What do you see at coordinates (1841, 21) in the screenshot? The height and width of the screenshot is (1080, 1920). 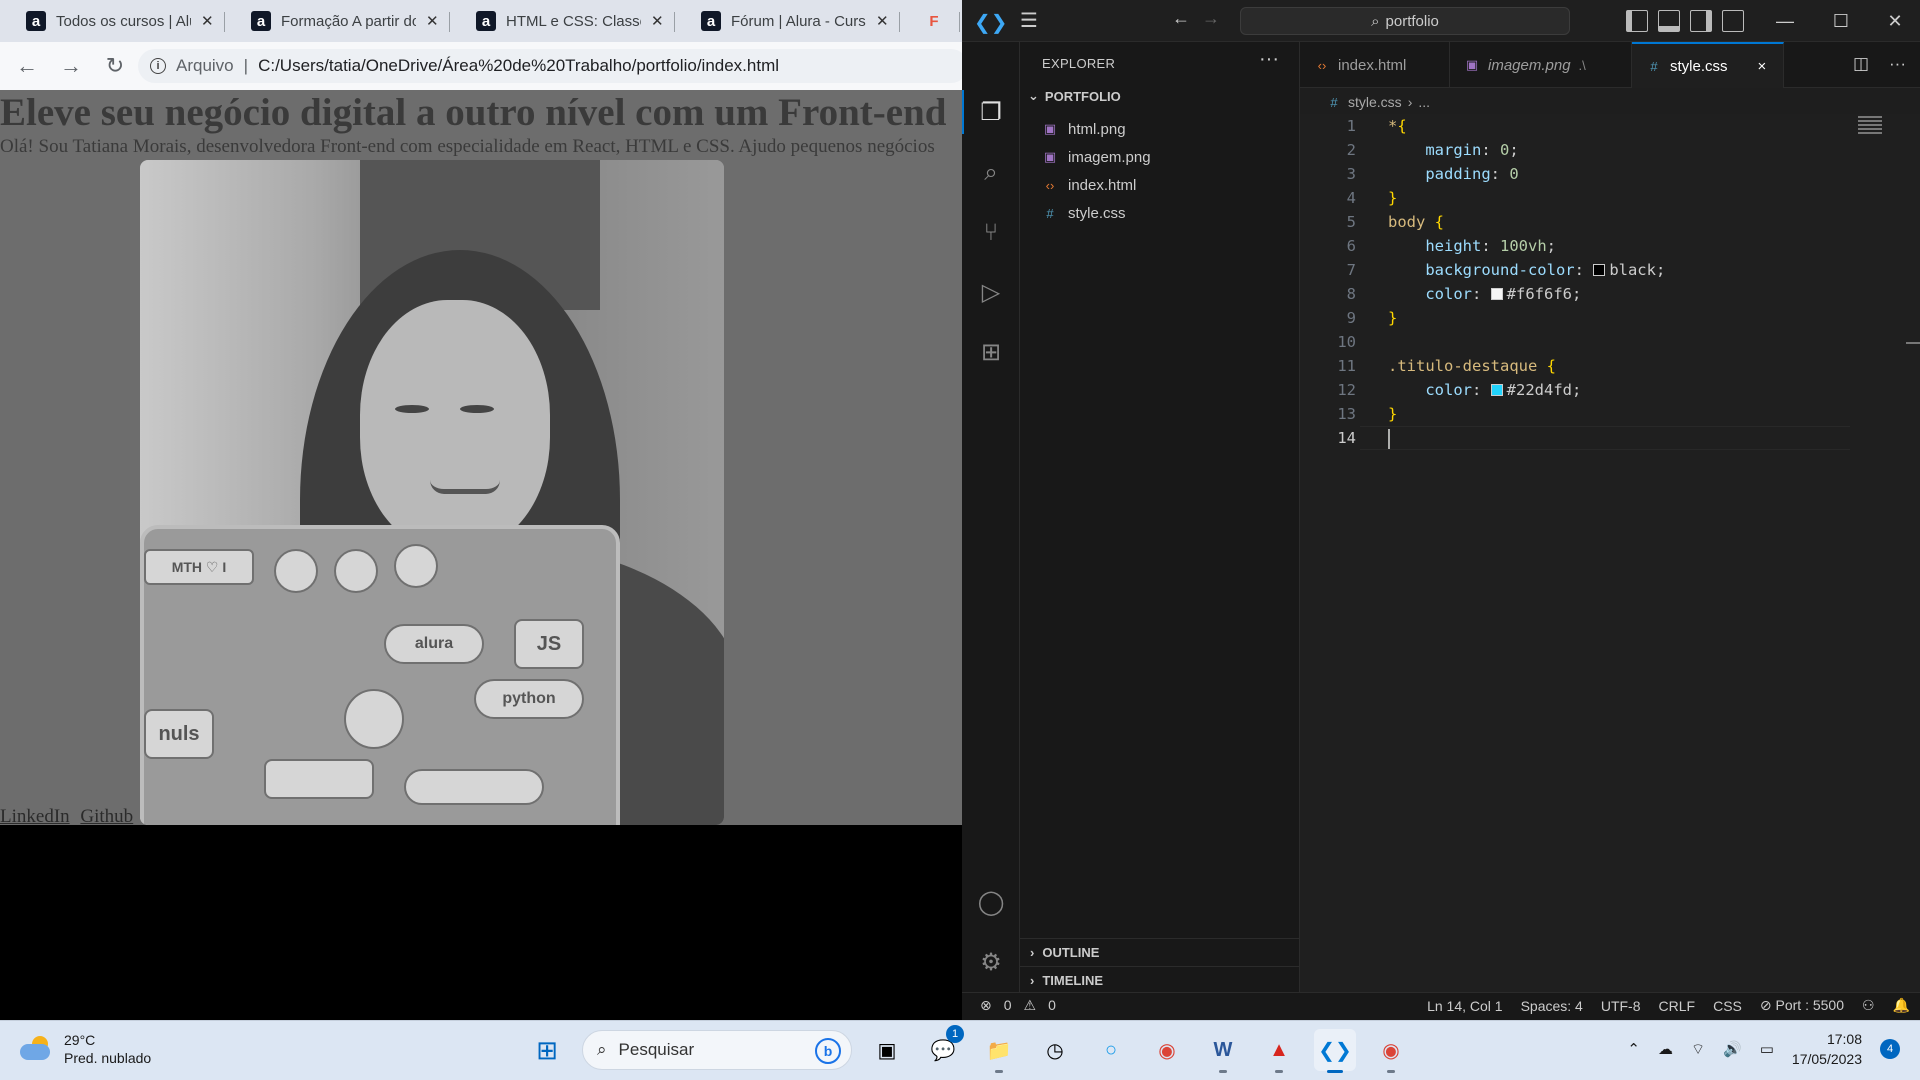 I see `maximize-icon: ☐` at bounding box center [1841, 21].